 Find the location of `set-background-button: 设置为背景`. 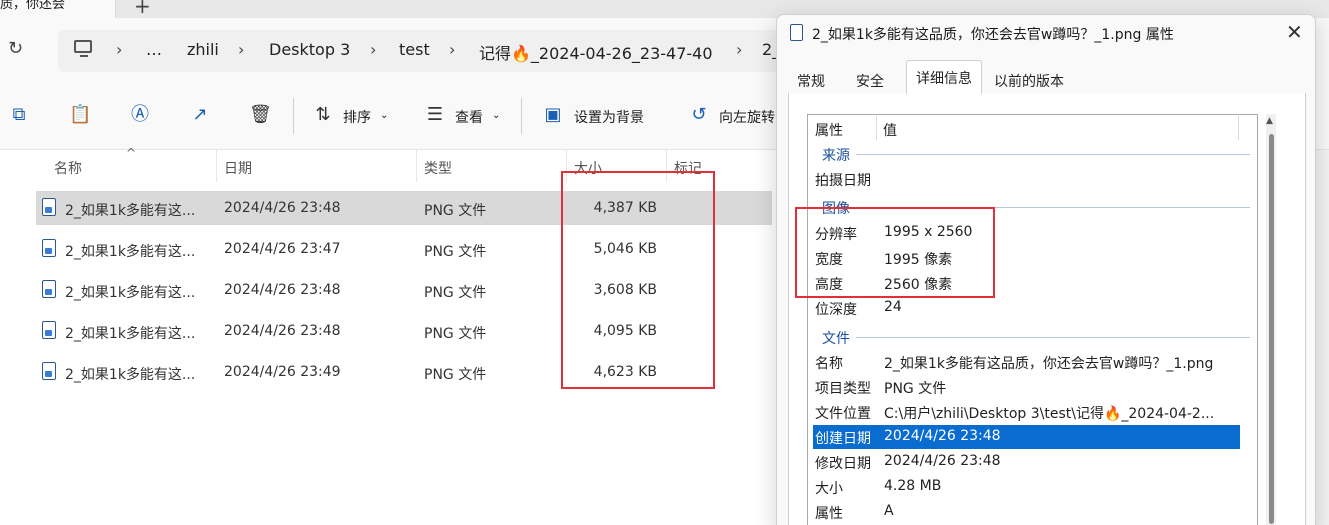

set-background-button: 设置为背景 is located at coordinates (609, 117).